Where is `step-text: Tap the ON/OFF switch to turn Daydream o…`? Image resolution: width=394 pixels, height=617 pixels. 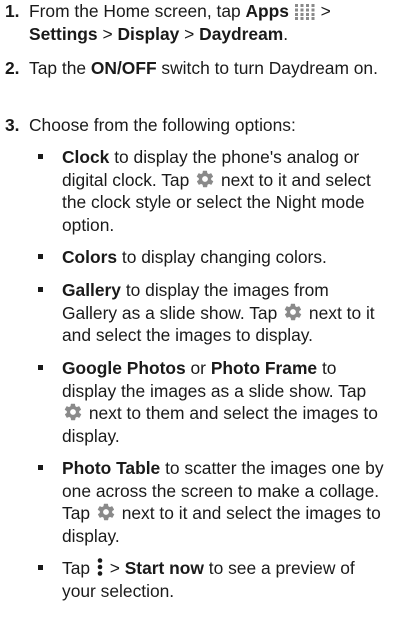
step-text: Tap the ON/OFF switch to turn Daydream o… is located at coordinates (207, 68).